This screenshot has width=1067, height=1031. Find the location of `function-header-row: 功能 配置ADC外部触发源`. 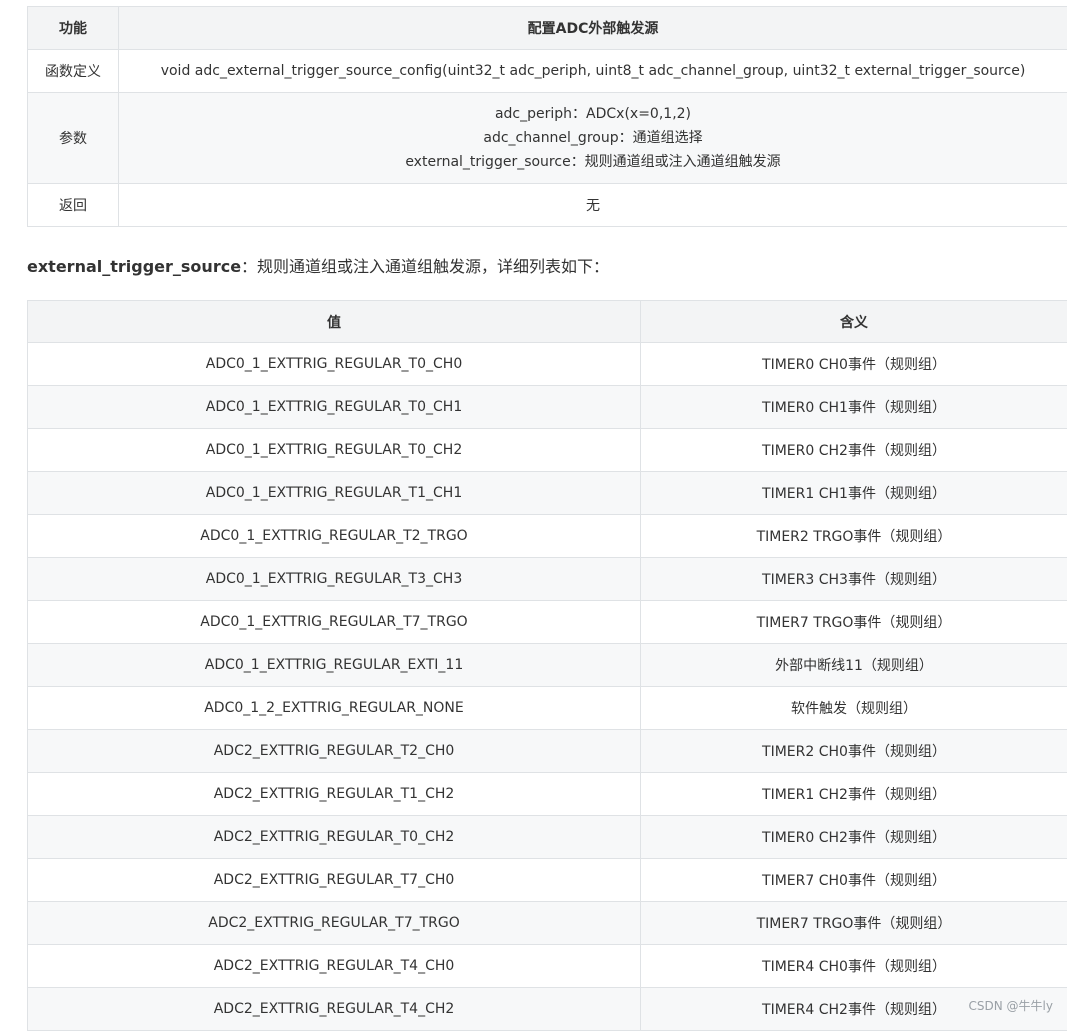

function-header-row: 功能 配置ADC外部触发源 is located at coordinates (547, 28).